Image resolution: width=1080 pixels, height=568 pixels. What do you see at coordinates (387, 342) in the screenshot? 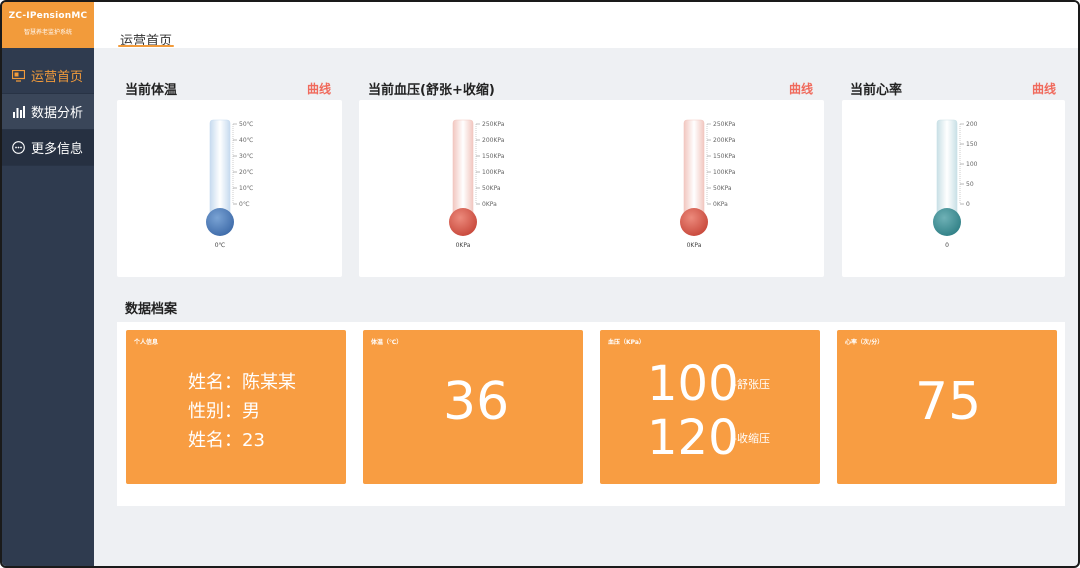
I see `temperature-tile-title: 体温（℃）` at bounding box center [387, 342].